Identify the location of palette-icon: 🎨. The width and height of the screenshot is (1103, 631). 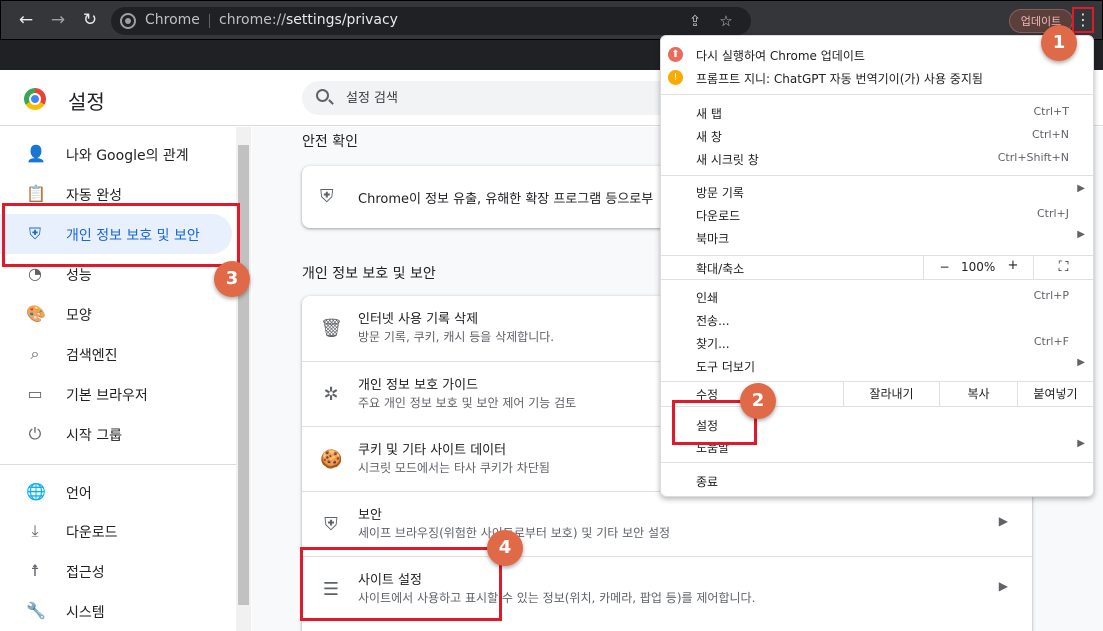
(36, 313).